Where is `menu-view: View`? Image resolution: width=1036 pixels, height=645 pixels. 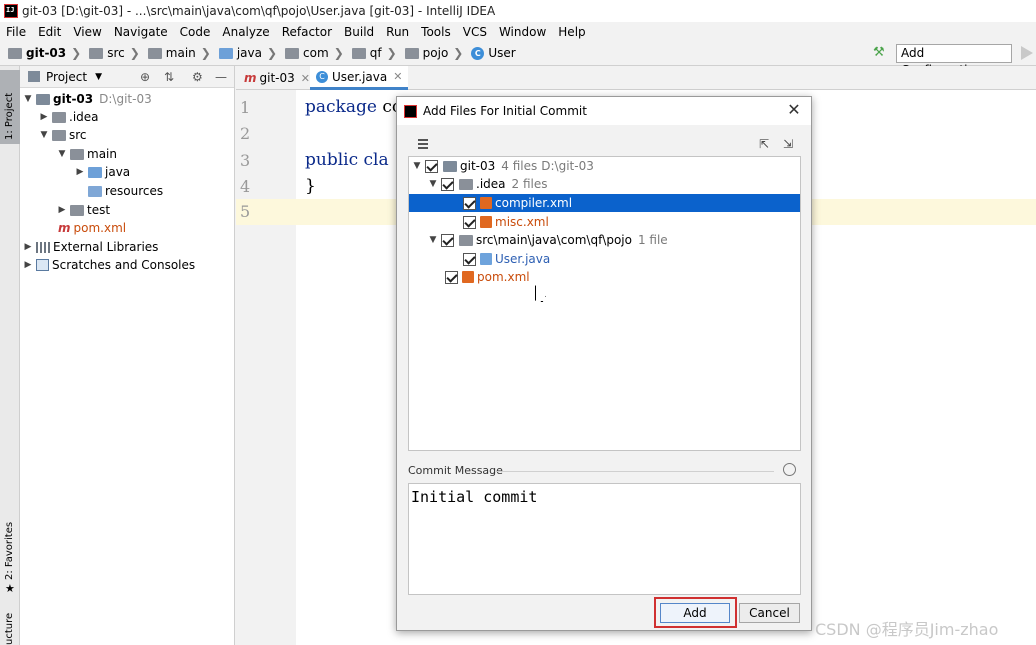 menu-view: View is located at coordinates (87, 32).